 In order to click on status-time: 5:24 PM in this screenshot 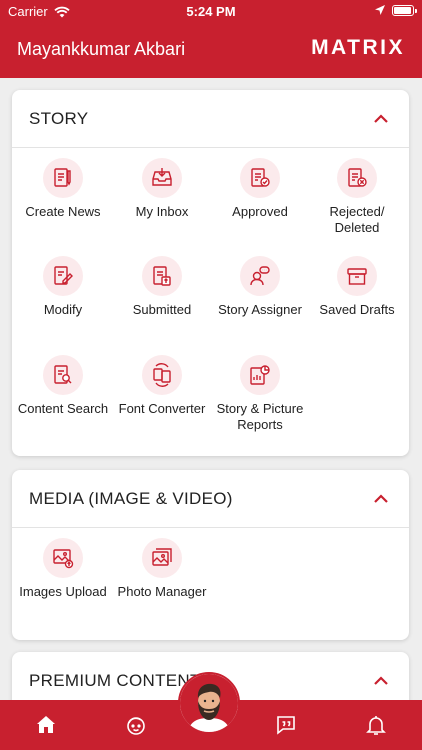, I will do `click(211, 11)`.